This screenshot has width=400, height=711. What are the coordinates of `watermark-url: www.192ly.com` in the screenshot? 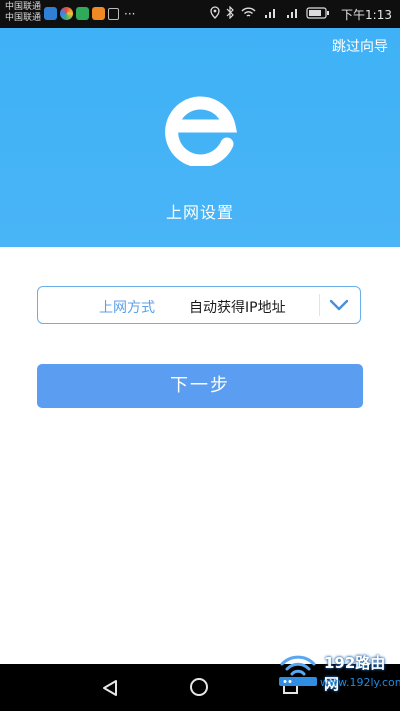 It's located at (360, 682).